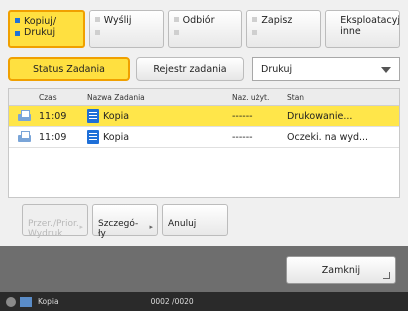 The image size is (408, 311). I want to click on close-button: Zamknij, so click(341, 270).